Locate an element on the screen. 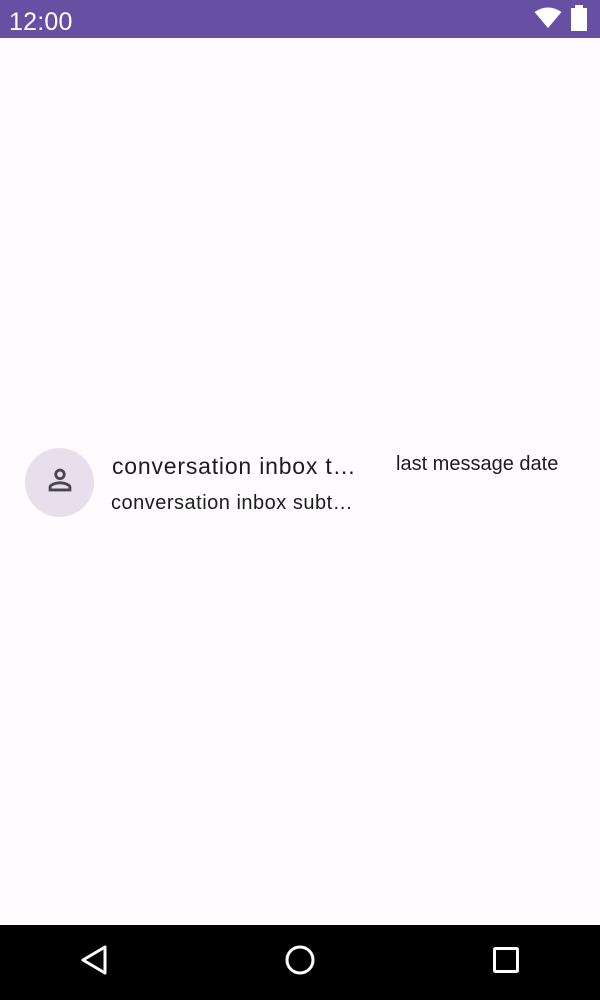  avatar is located at coordinates (59, 482).